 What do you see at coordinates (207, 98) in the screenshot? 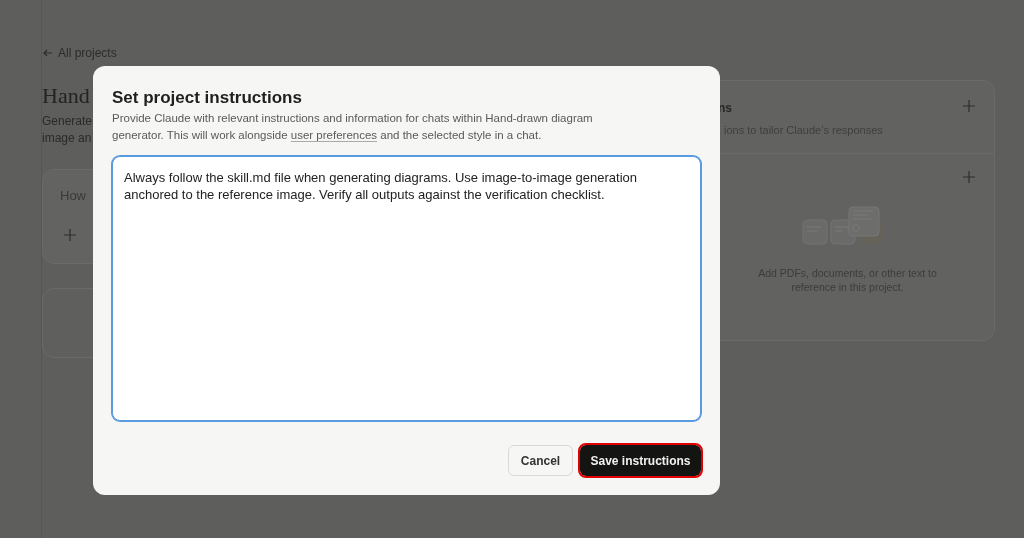
I see `dialog-title: Set project instructions` at bounding box center [207, 98].